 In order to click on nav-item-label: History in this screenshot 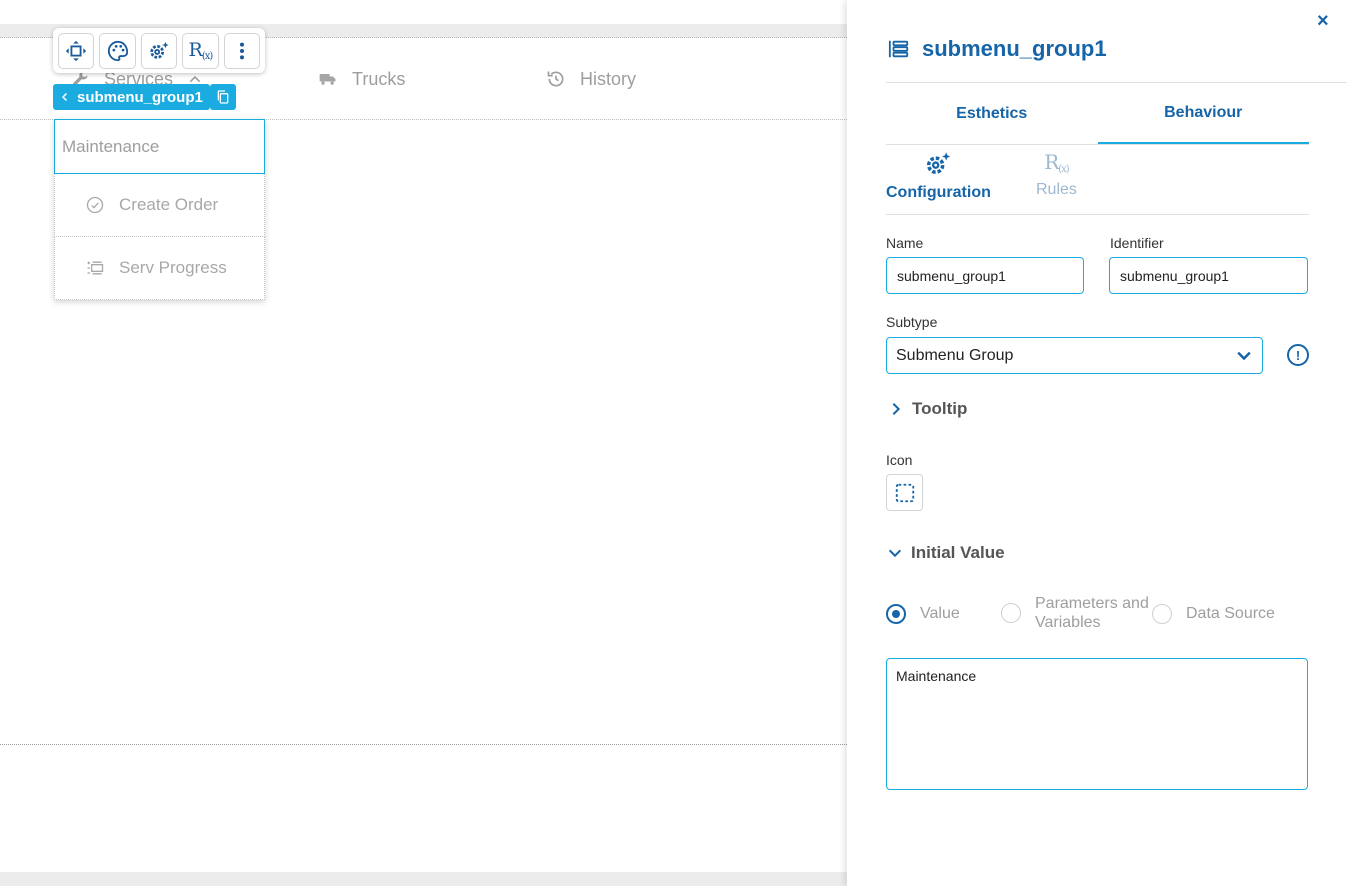, I will do `click(608, 78)`.